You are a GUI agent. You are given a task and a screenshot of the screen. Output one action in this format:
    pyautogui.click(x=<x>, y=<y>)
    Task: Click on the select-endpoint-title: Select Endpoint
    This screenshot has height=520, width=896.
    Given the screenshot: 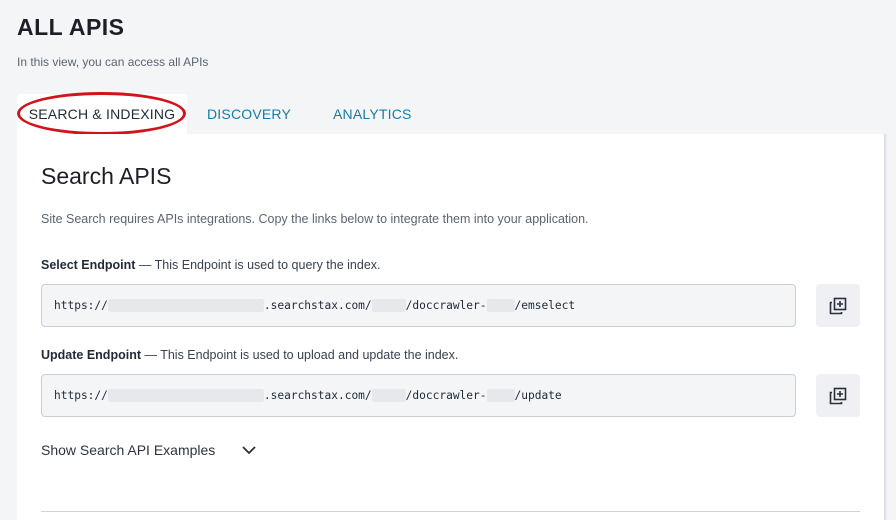 What is the action you would take?
    pyautogui.click(x=88, y=265)
    